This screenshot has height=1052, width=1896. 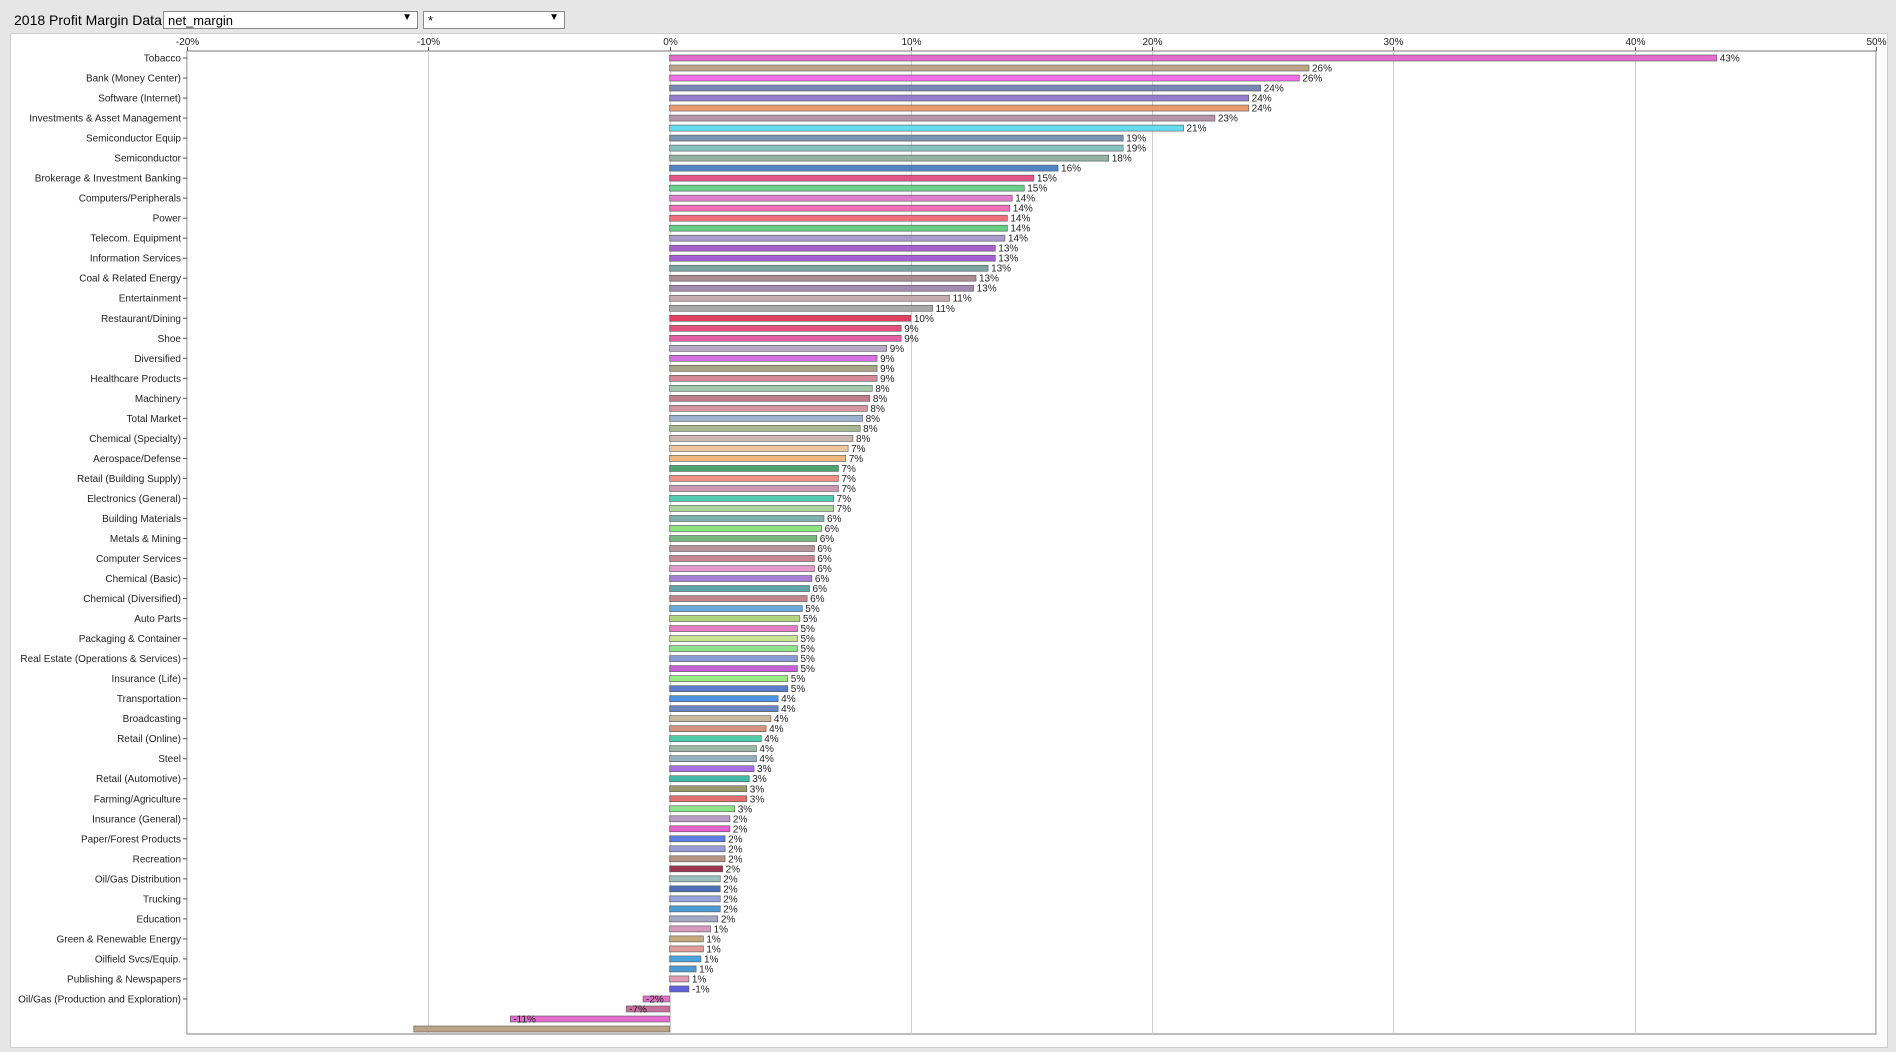 What do you see at coordinates (162, 899) in the screenshot?
I see `y-tick-label: Trucking` at bounding box center [162, 899].